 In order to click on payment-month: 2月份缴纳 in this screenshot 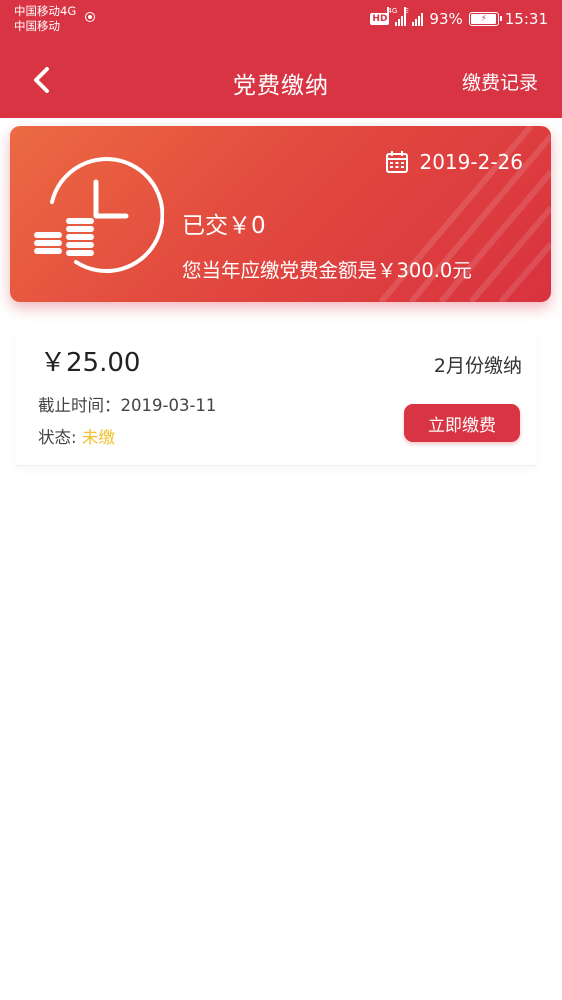, I will do `click(477, 366)`.